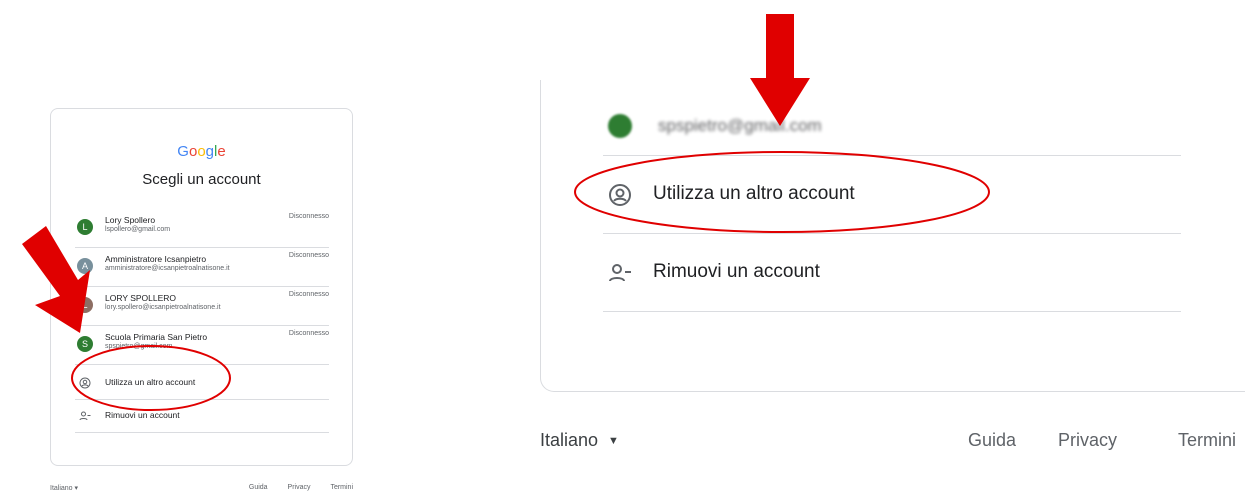  What do you see at coordinates (892, 445) in the screenshot?
I see `footer: Italiano ▼ Guida Privacy Termini` at bounding box center [892, 445].